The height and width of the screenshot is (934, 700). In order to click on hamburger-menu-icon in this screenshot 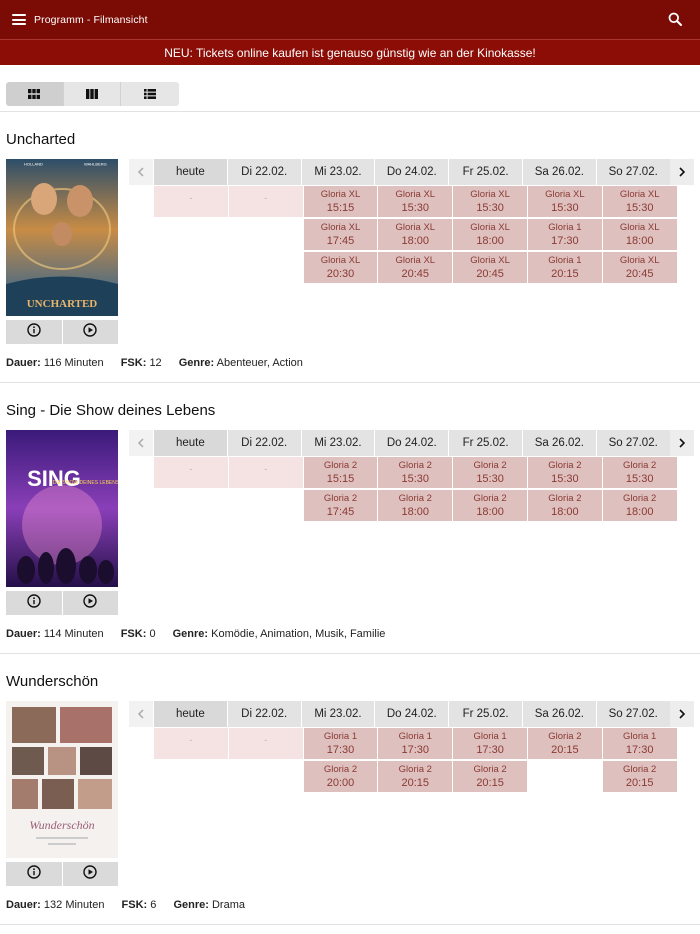, I will do `click(19, 19)`.